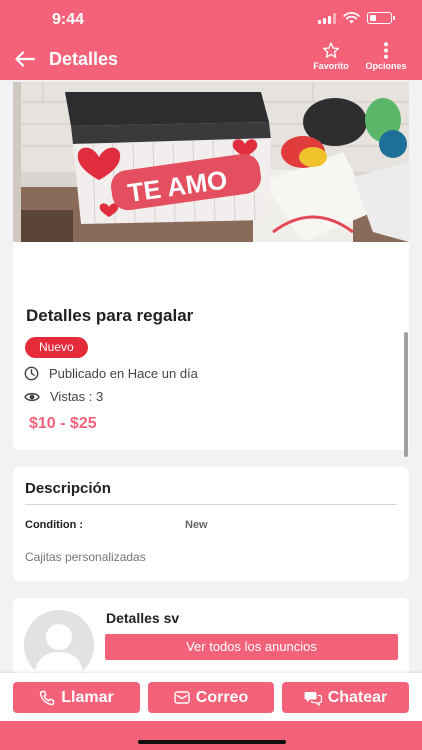  I want to click on chat-icon, so click(313, 698).